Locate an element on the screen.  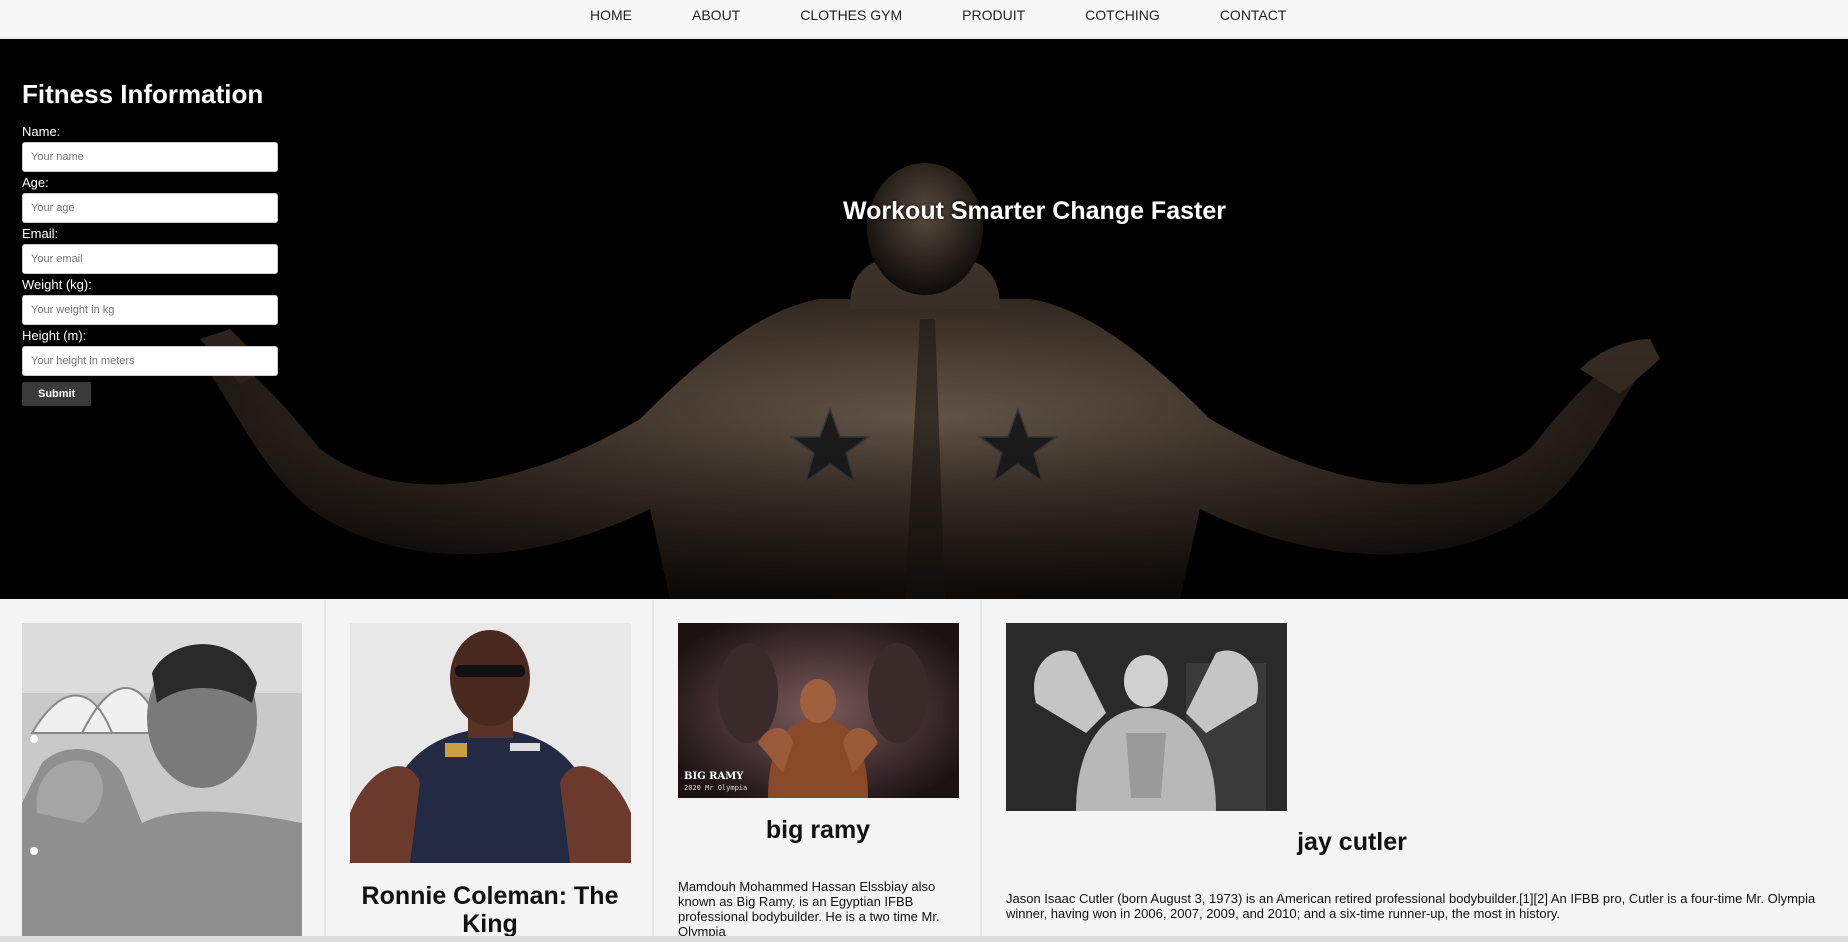
card-4-title: jay cutler is located at coordinates (1352, 842).